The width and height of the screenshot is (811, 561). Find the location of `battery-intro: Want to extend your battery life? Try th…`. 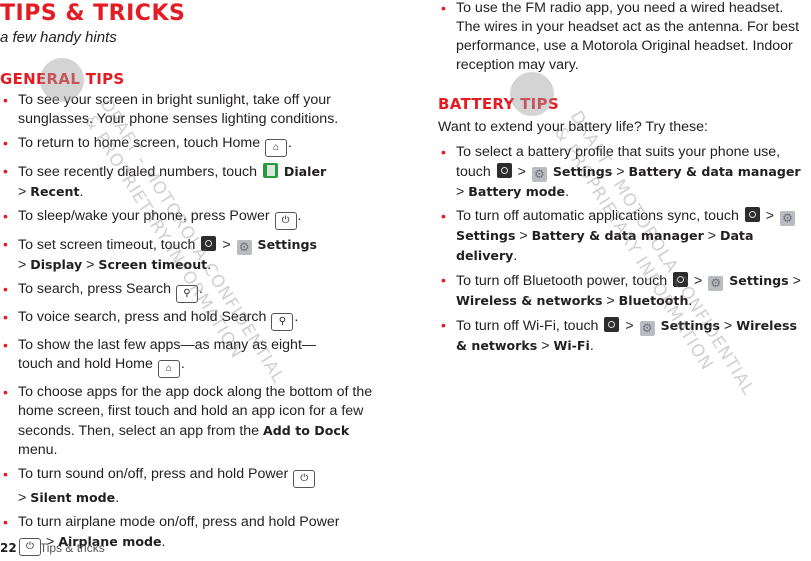

battery-intro: Want to extend your battery life? Try th… is located at coordinates (573, 127).